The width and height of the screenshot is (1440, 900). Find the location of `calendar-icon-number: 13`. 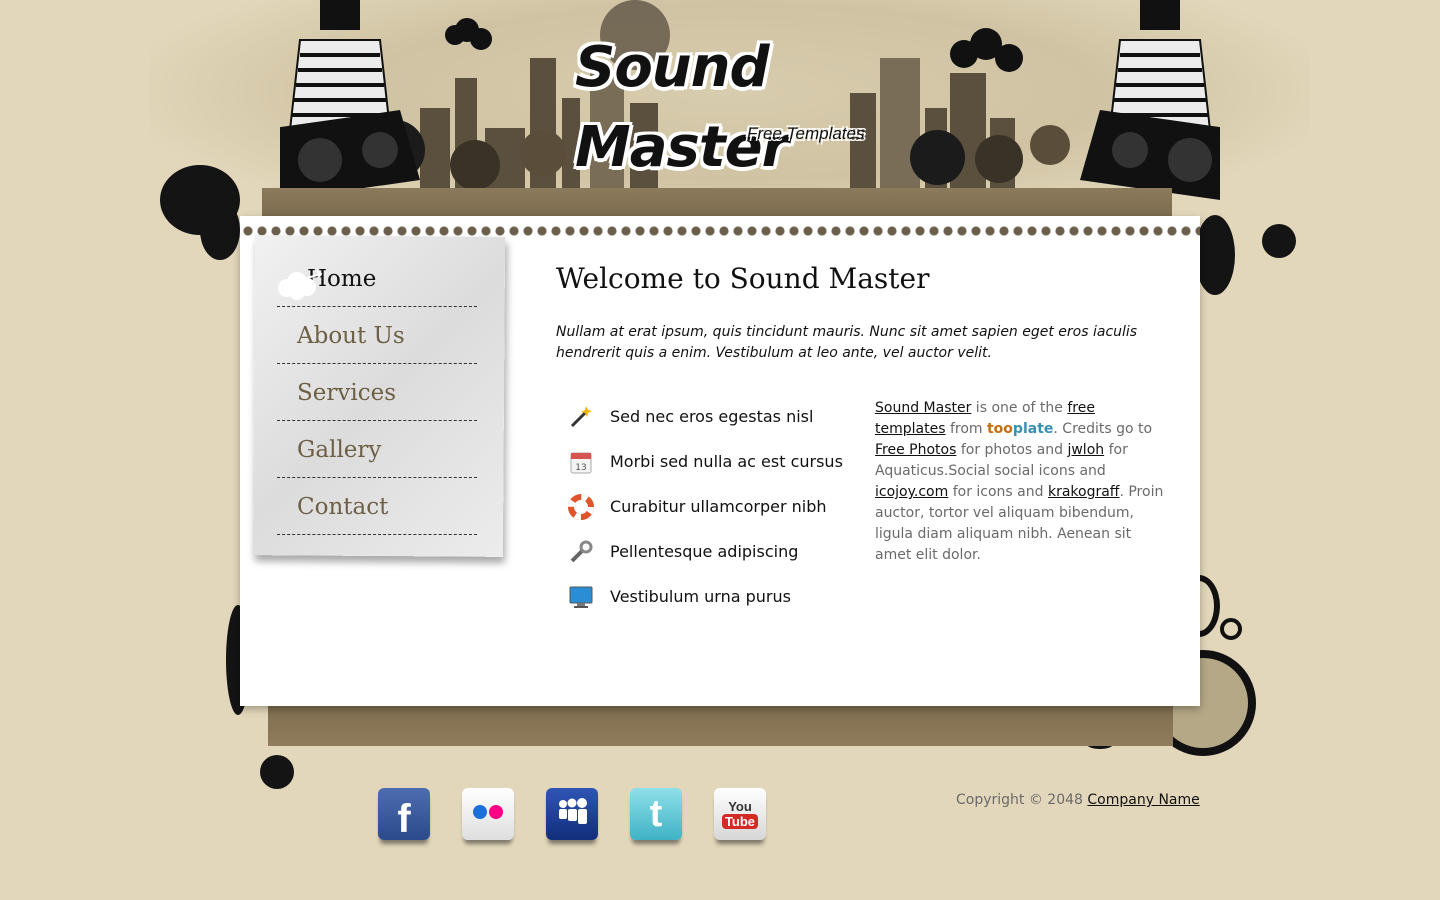

calendar-icon-number: 13 is located at coordinates (580, 468).